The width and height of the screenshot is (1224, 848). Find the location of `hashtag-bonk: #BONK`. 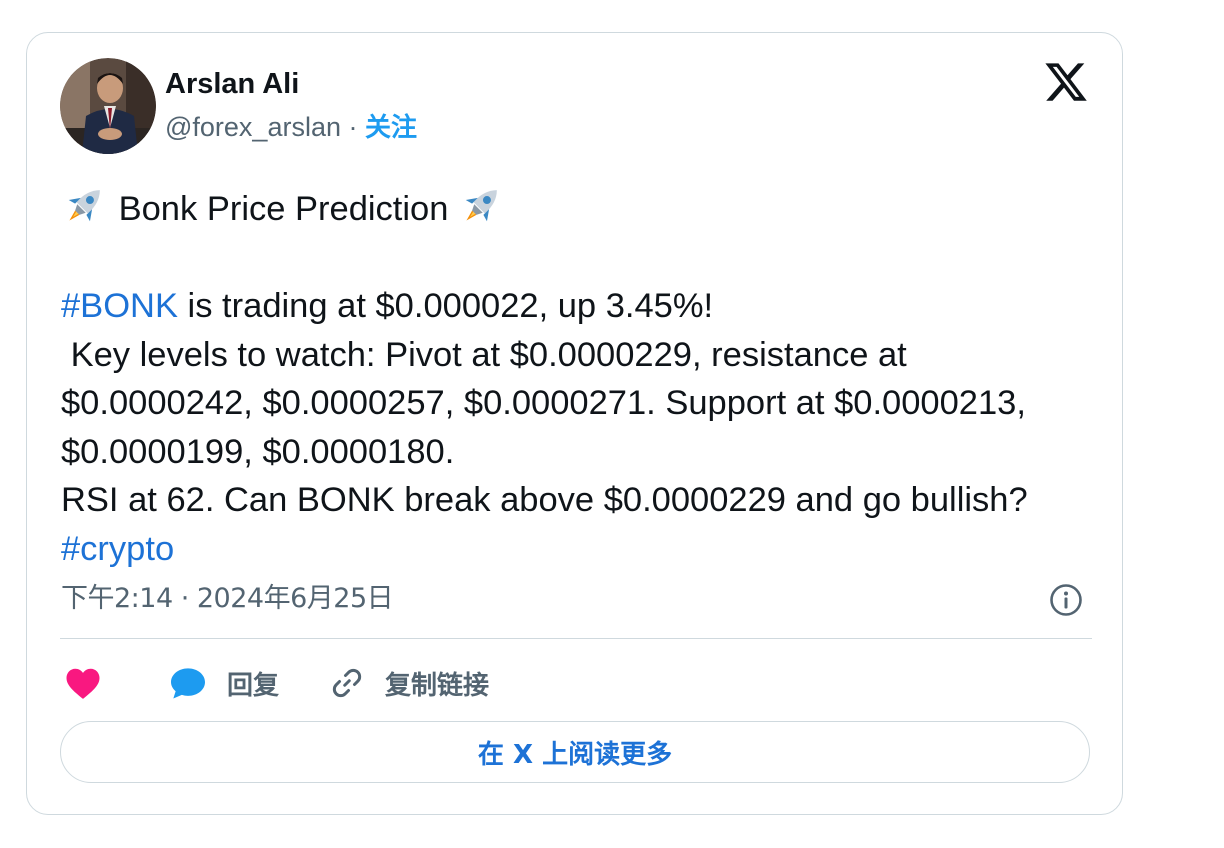

hashtag-bonk: #BONK is located at coordinates (119, 306).